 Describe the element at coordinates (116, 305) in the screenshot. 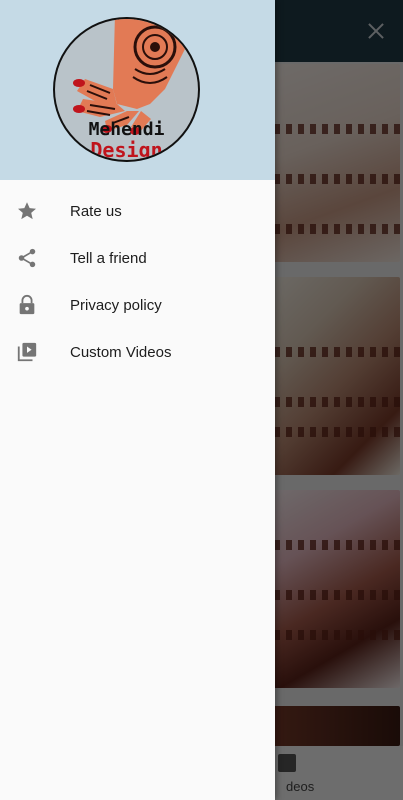

I see `menu-item-label: Privacy policy` at that location.